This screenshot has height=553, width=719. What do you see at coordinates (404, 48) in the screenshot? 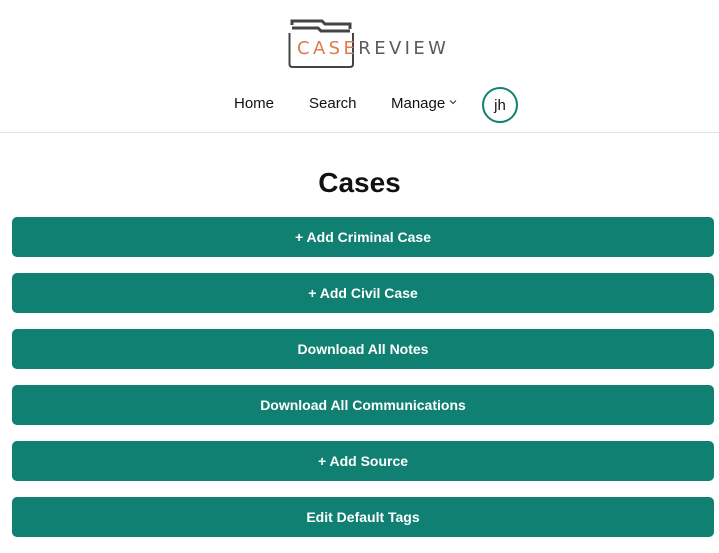
I see `logo-review-text: REVIEW` at bounding box center [404, 48].